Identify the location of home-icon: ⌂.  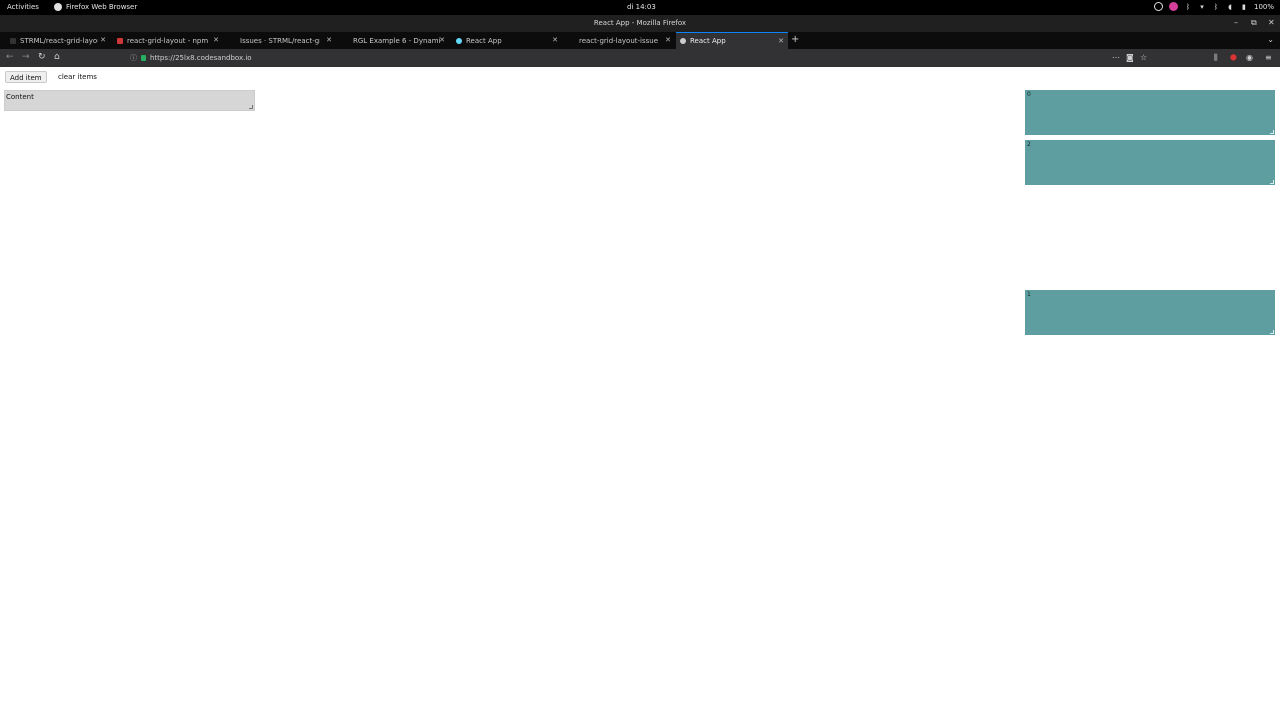
(57, 57).